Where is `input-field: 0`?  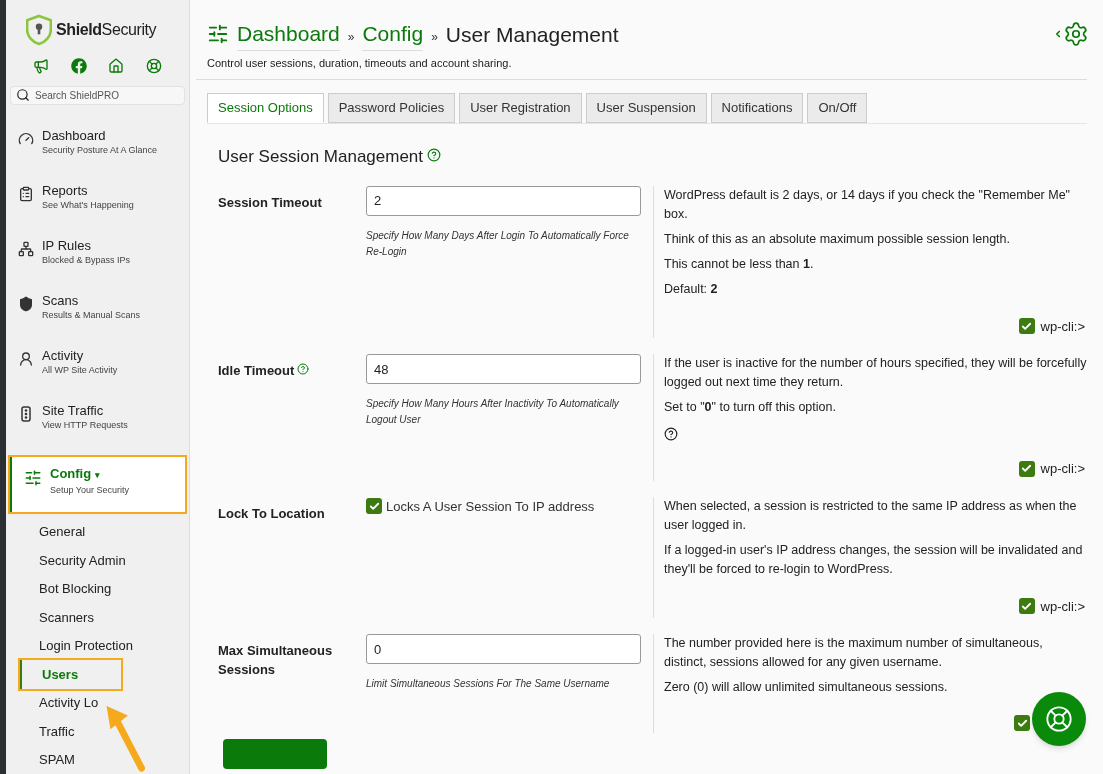 input-field: 0 is located at coordinates (503, 649).